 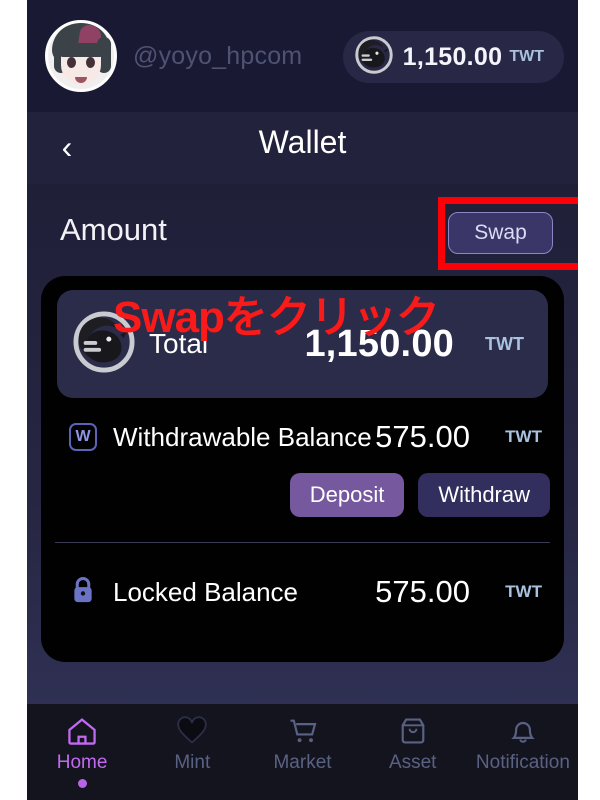 I want to click on lock-icon, so click(x=83, y=592).